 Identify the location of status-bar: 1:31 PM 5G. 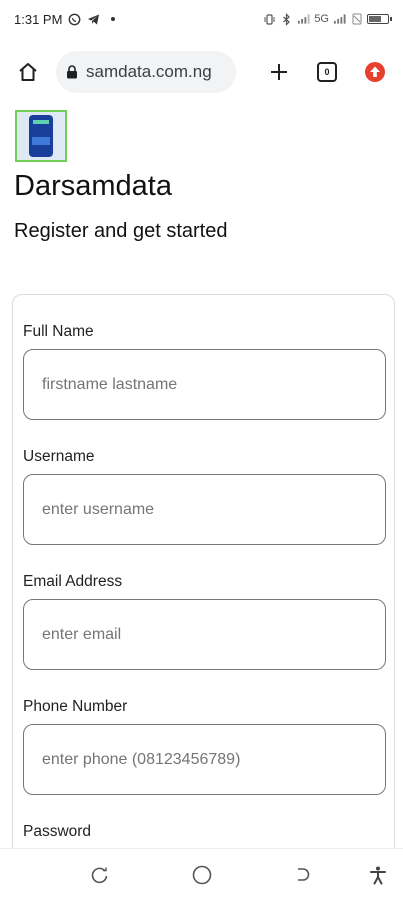
(201, 19).